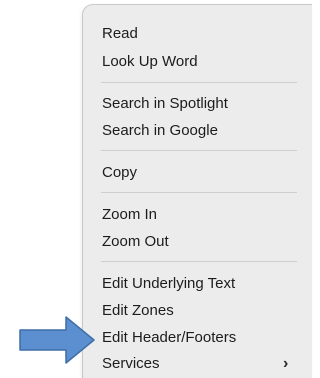 The image size is (320, 378). Describe the element at coordinates (129, 215) in the screenshot. I see `menu-item-zoom-in: Zoom In` at that location.